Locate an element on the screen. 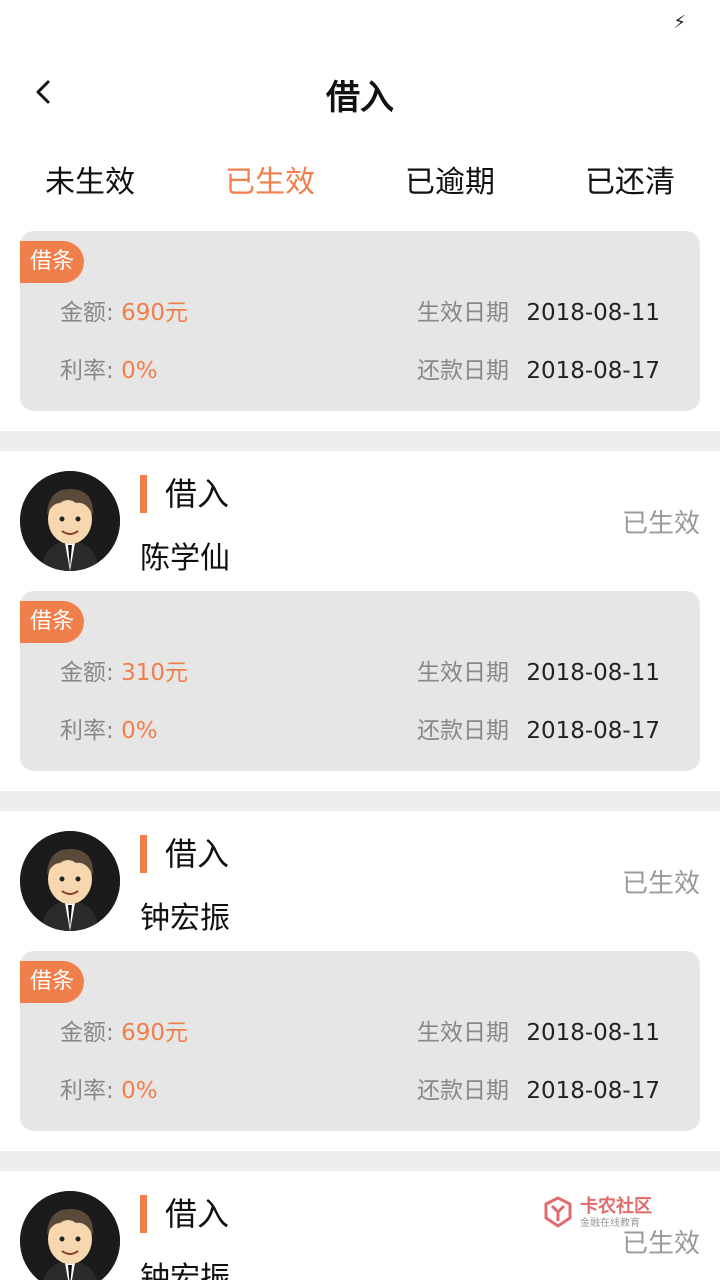  status-tabs: 未生效 已生效 已逾期 已还清 is located at coordinates (360, 183).